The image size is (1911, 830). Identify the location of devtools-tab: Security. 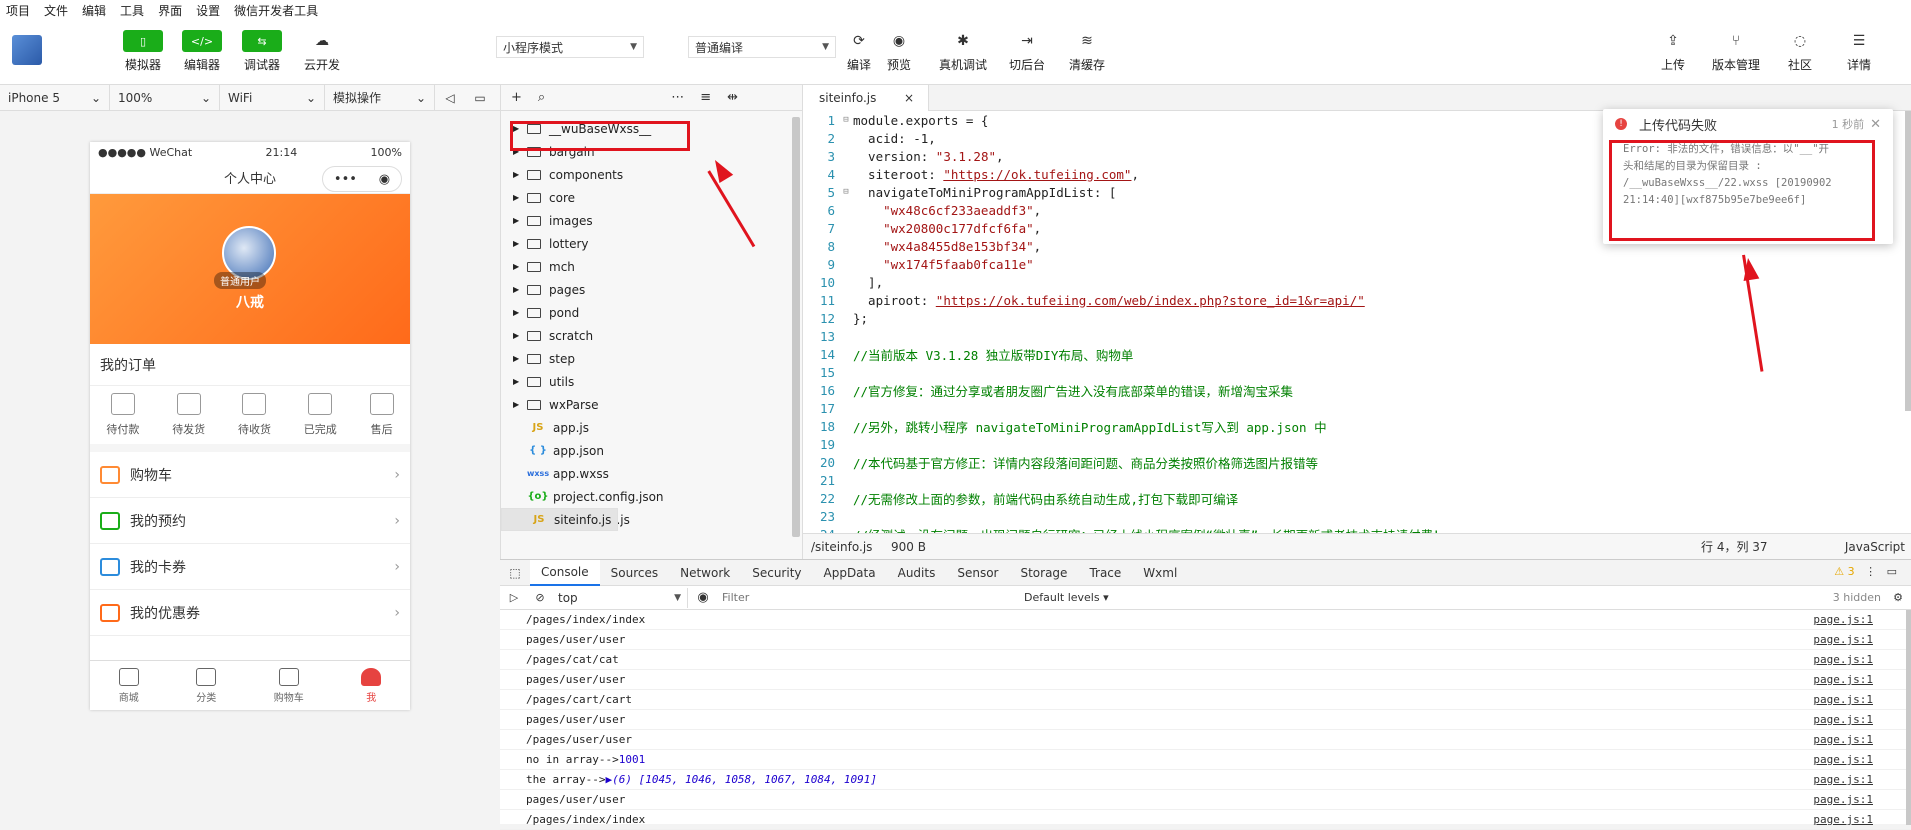
(776, 573).